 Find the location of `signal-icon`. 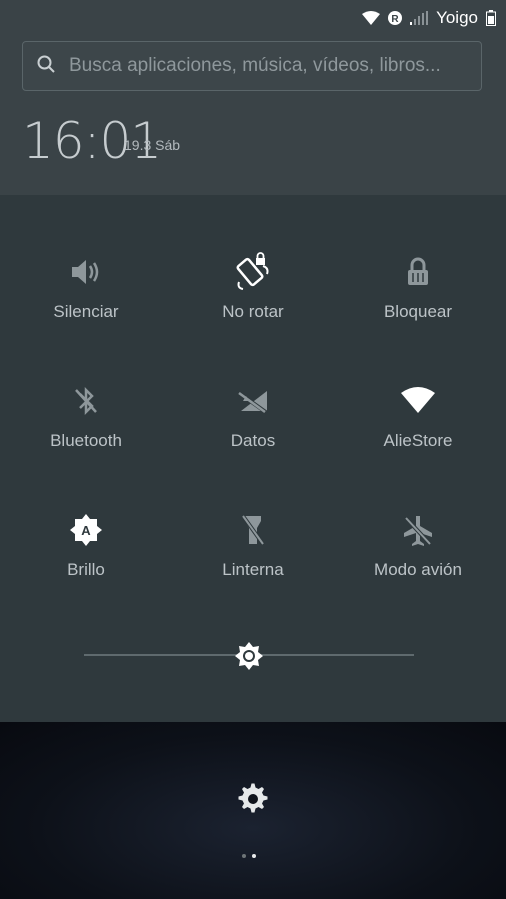

signal-icon is located at coordinates (419, 18).